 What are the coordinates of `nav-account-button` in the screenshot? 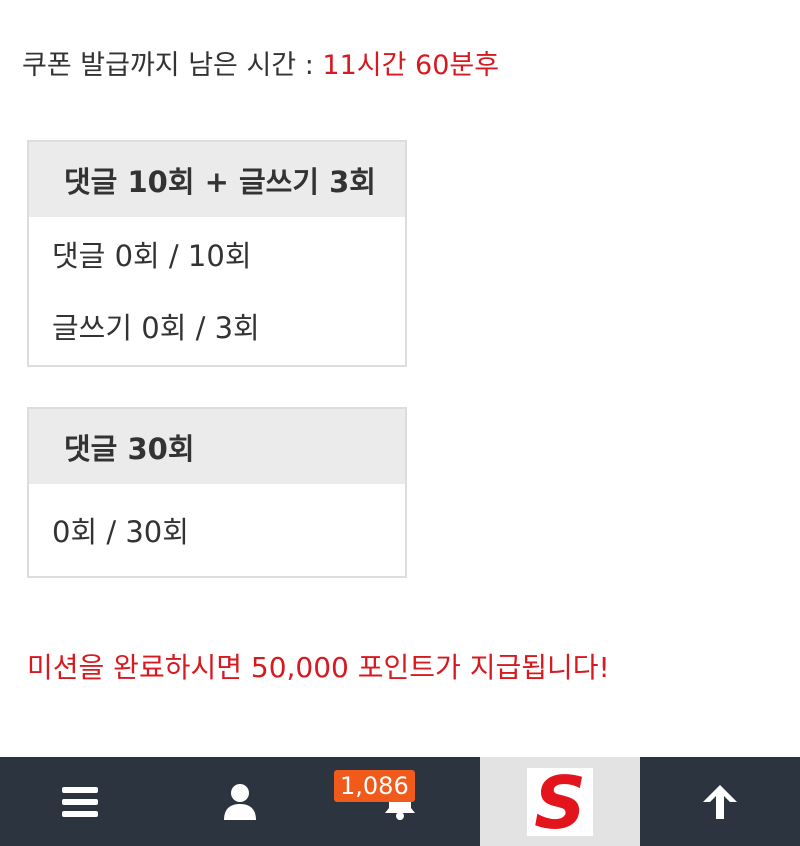 It's located at (240, 801).